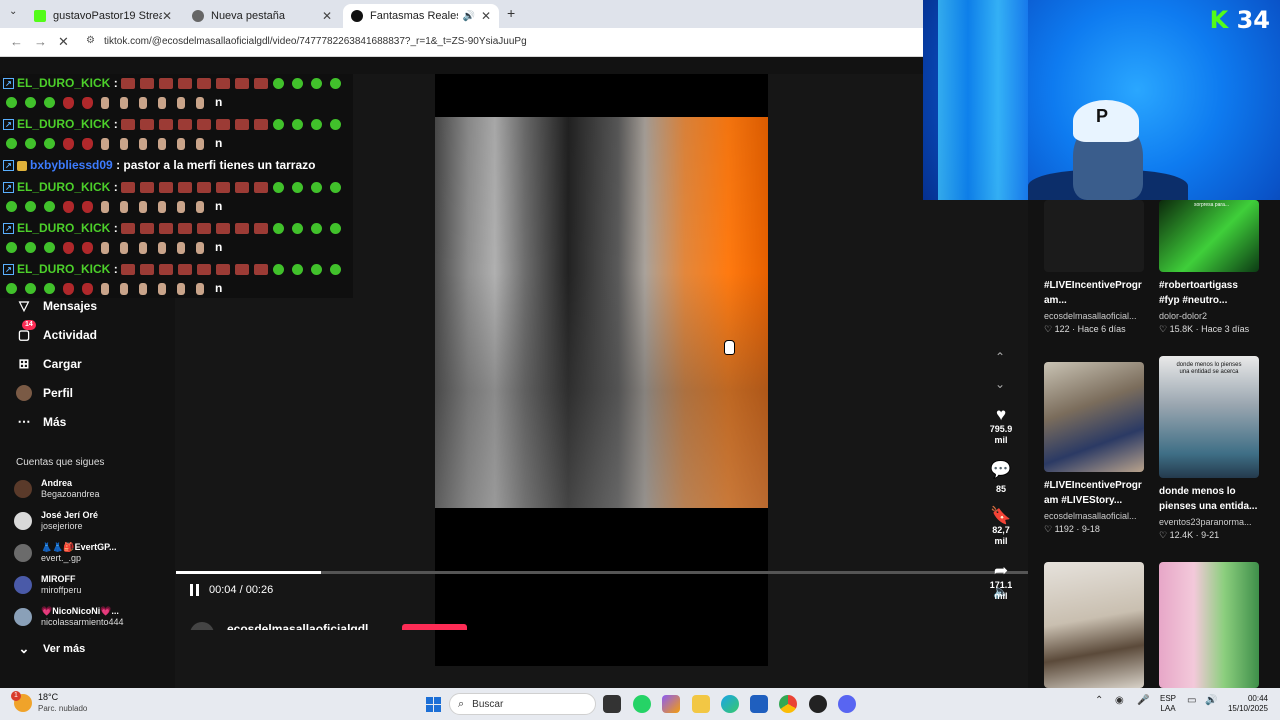  I want to click on author-name: ecosdelmasallaoficialgdl, so click(297, 626).